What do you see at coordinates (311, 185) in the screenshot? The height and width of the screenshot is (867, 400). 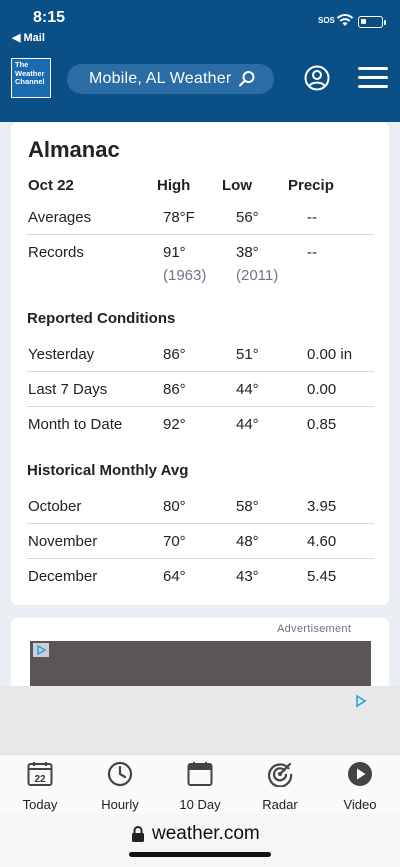 I see `column-precip: Precip` at bounding box center [311, 185].